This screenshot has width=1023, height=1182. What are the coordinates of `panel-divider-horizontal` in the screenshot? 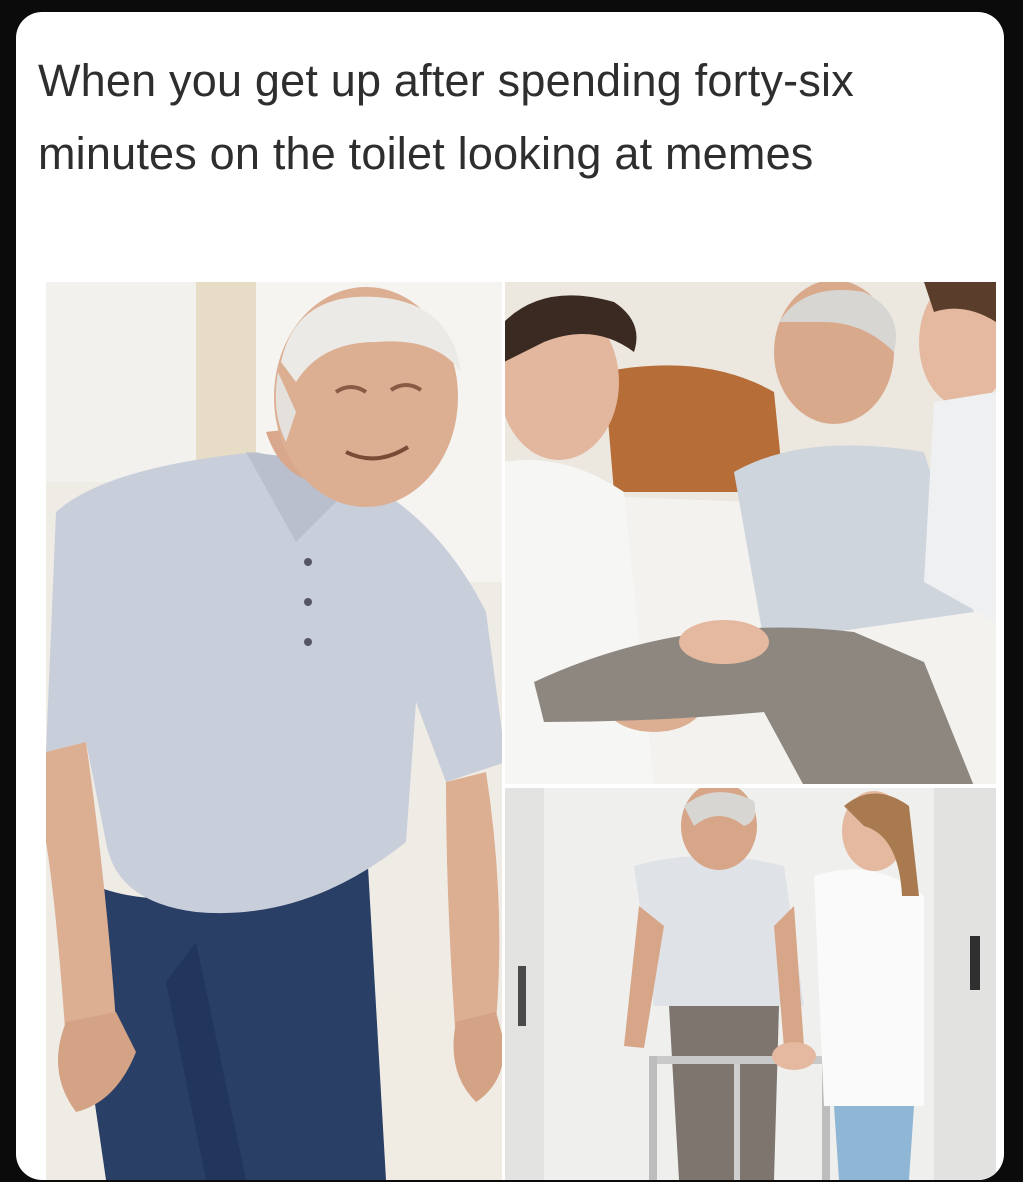 It's located at (750, 786).